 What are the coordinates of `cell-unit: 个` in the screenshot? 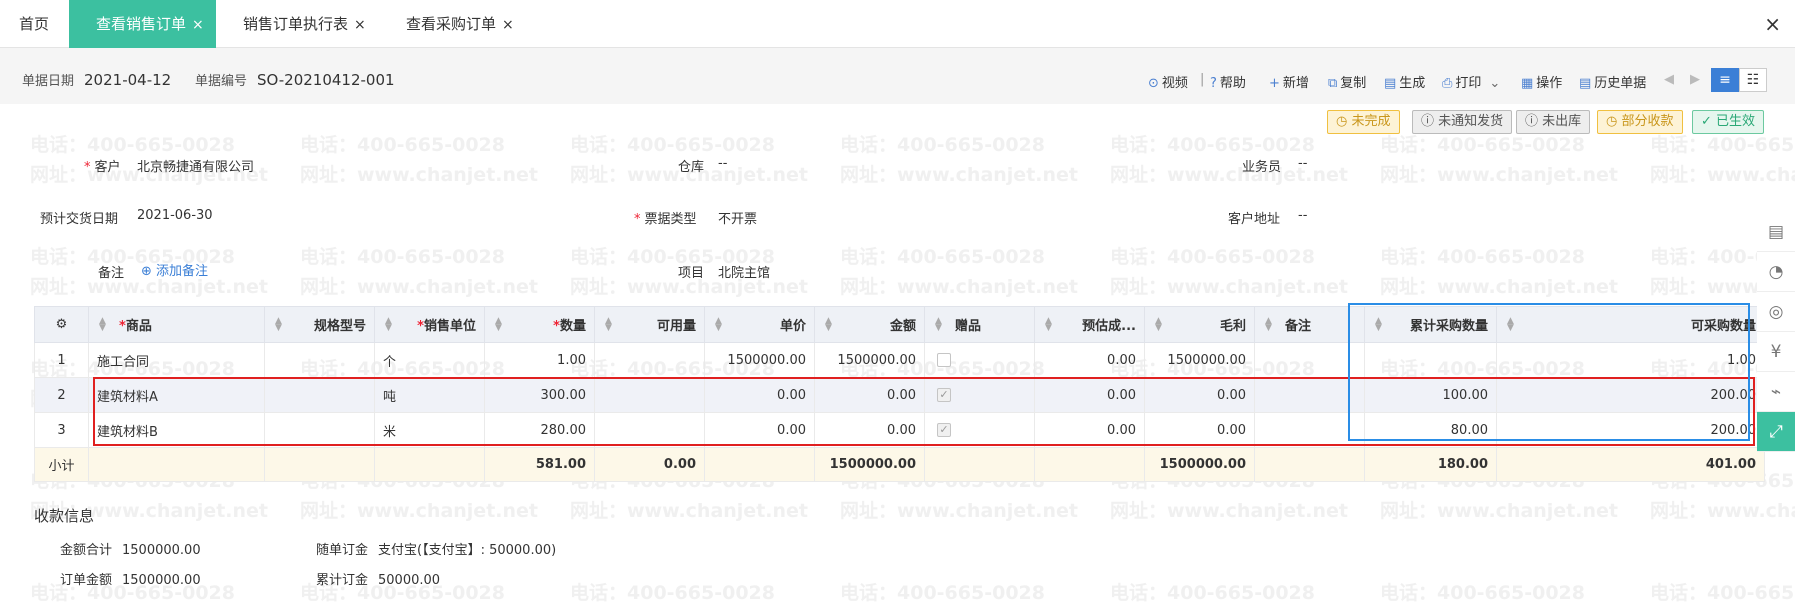 It's located at (429, 360).